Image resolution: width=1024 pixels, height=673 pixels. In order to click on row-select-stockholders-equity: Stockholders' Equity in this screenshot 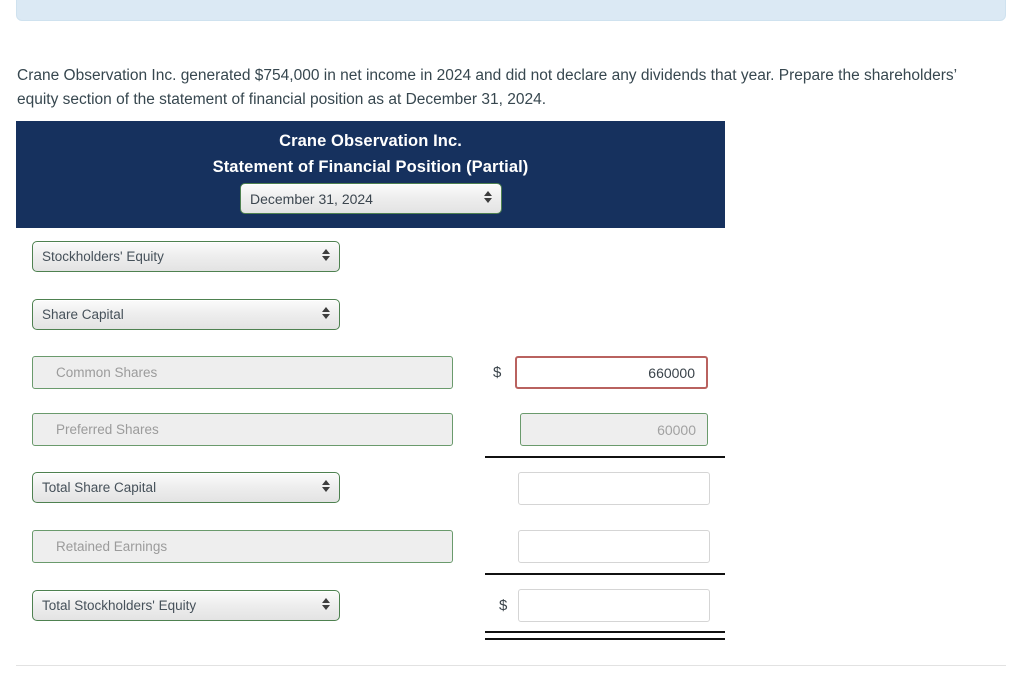, I will do `click(186, 256)`.